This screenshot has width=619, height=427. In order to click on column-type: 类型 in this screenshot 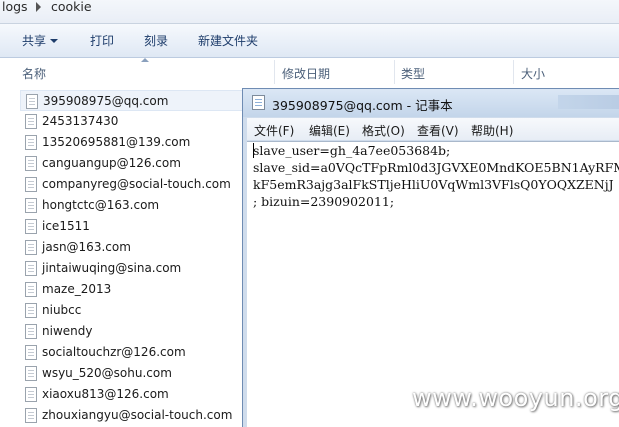, I will do `click(413, 73)`.